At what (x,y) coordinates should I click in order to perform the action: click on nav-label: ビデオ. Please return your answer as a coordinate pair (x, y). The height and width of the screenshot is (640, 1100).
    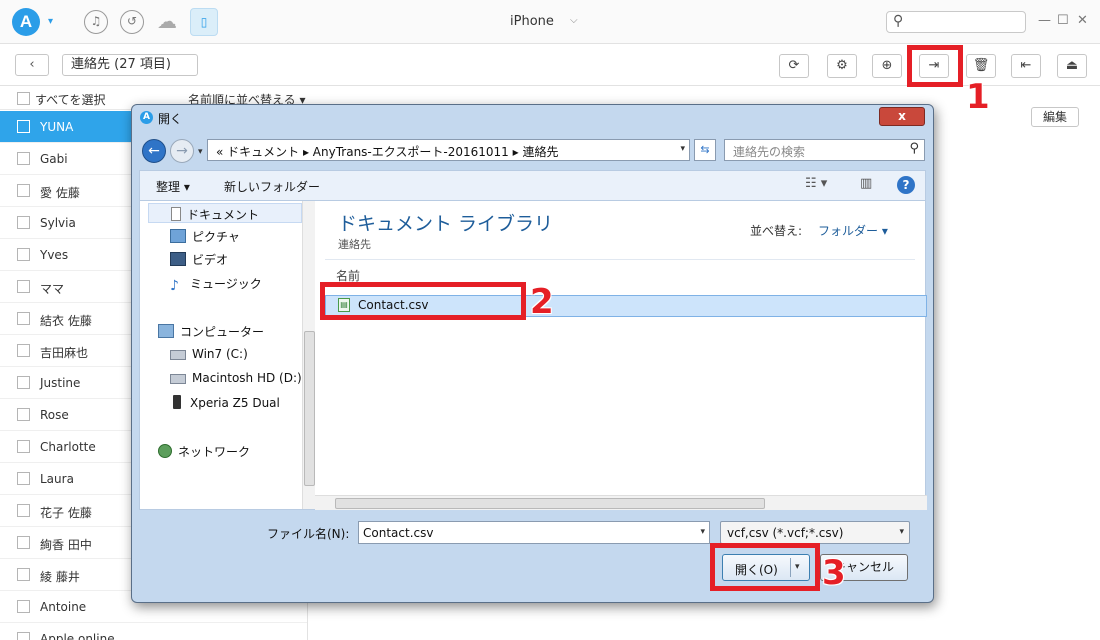
    Looking at the image, I should click on (210, 260).